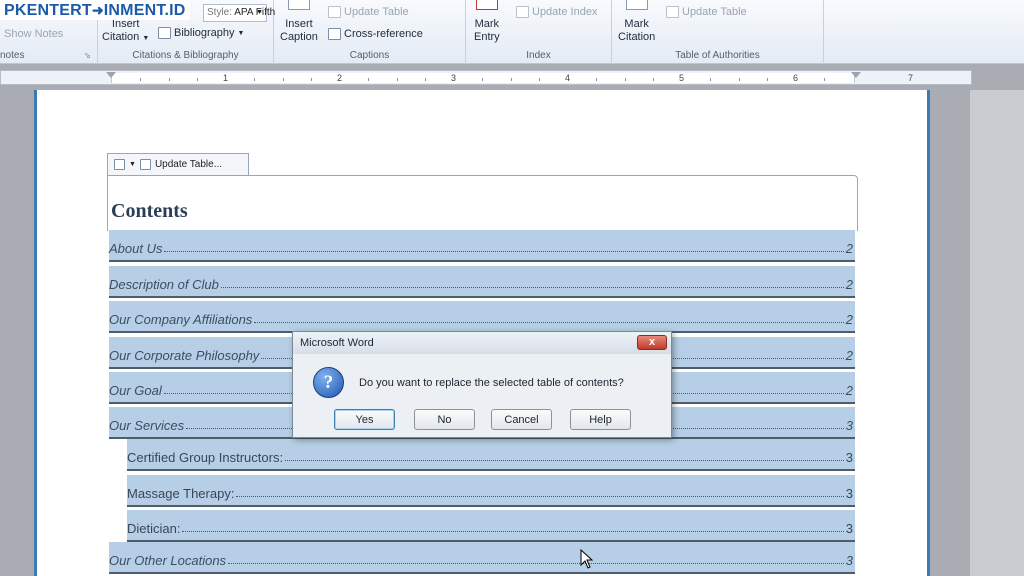 This screenshot has width=1024, height=576. I want to click on dialog-launcher-icon: ⬂, so click(87, 55).